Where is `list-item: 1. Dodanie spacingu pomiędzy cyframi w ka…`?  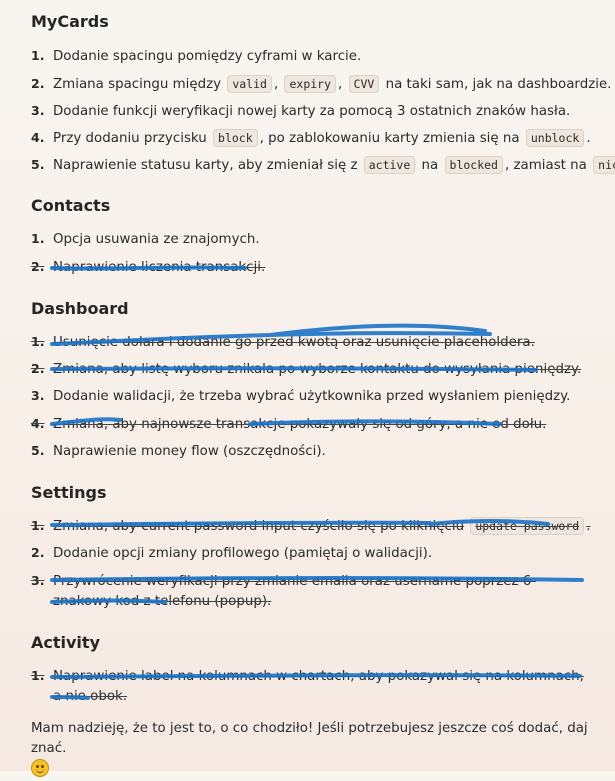
list-item: 1. Dodanie spacingu pomiędzy cyframi w ka… is located at coordinates (311, 56).